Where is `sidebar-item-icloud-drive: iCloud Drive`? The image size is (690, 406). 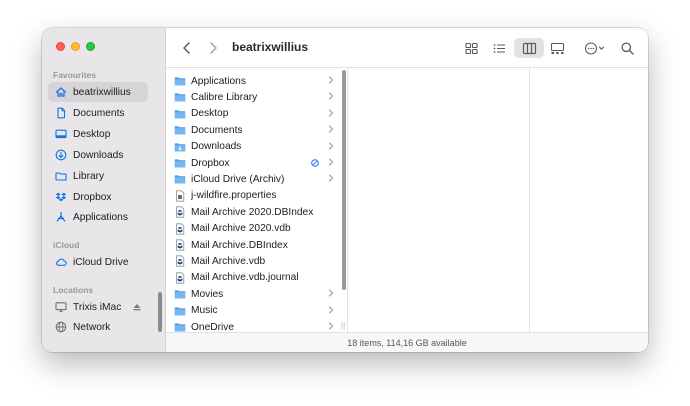 sidebar-item-icloud-drive: iCloud Drive is located at coordinates (98, 262).